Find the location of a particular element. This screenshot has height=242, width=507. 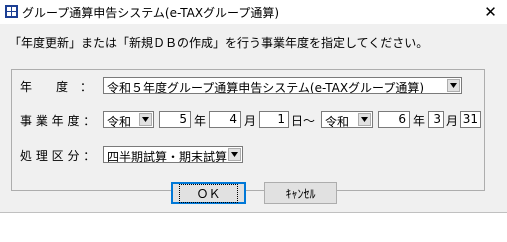

close-icon: ✕ is located at coordinates (490, 12).